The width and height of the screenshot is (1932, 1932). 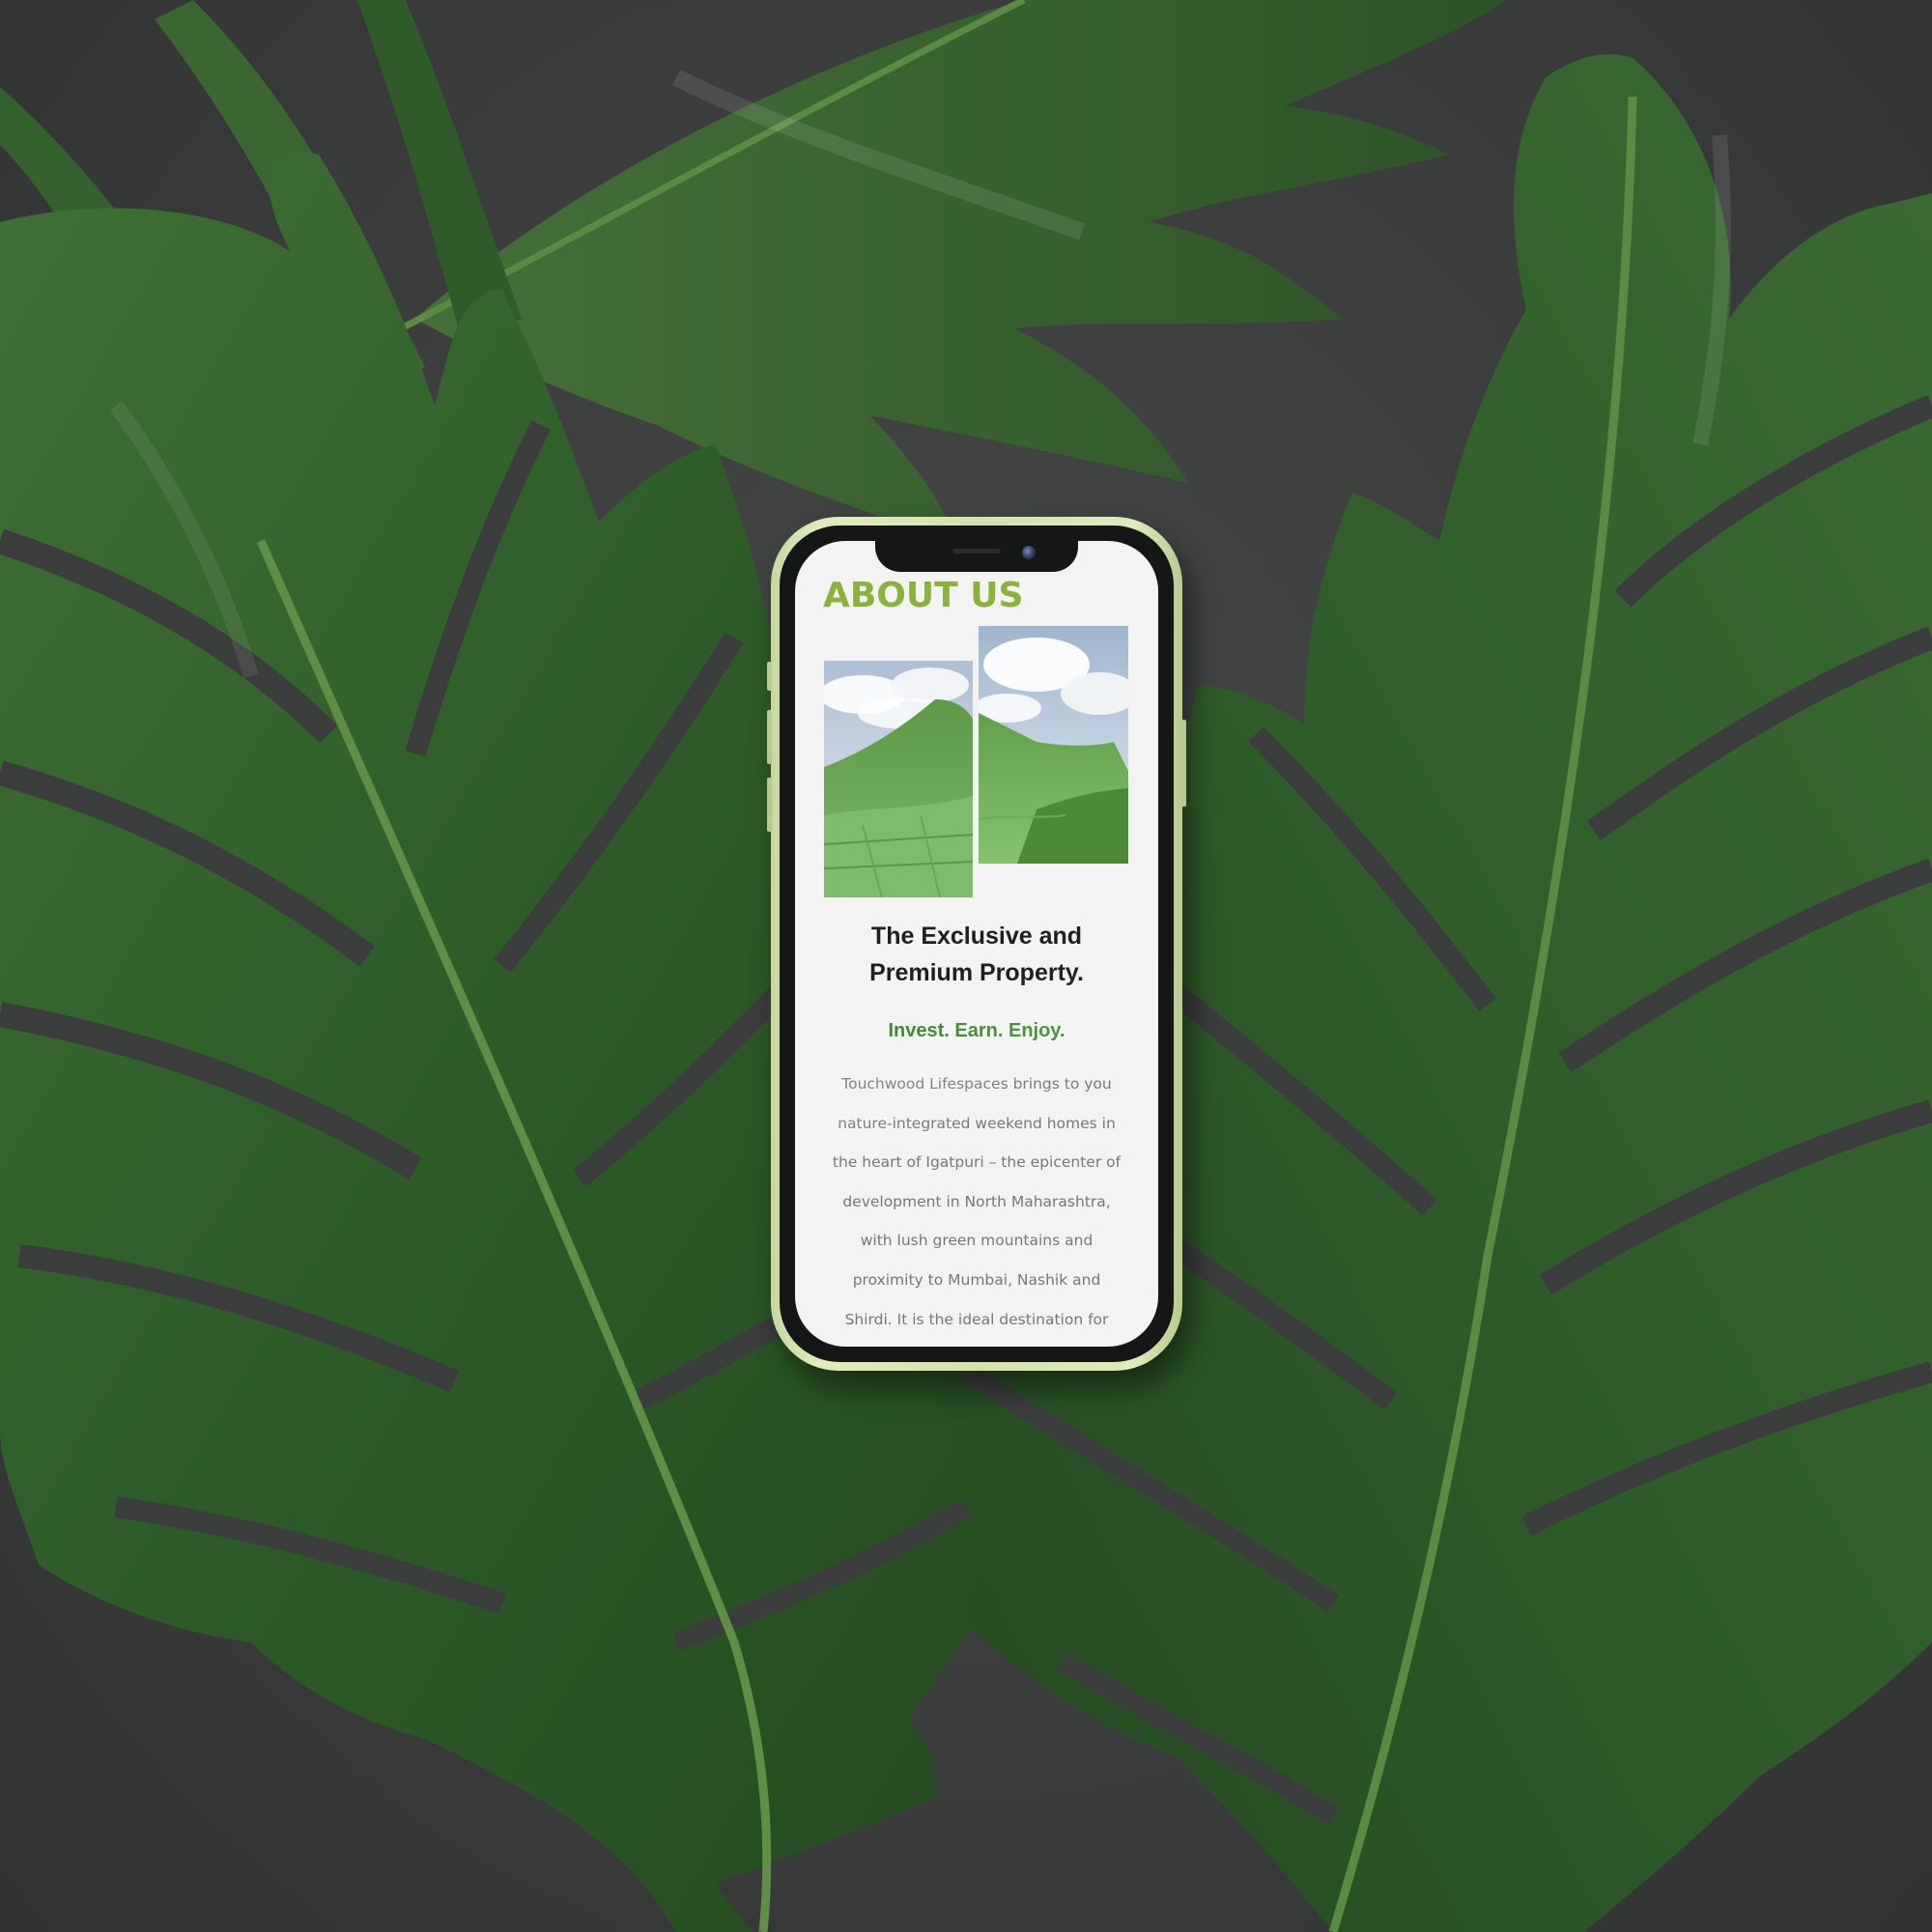 What do you see at coordinates (977, 1123) in the screenshot?
I see `description-line: nature-integrated weekend homes in` at bounding box center [977, 1123].